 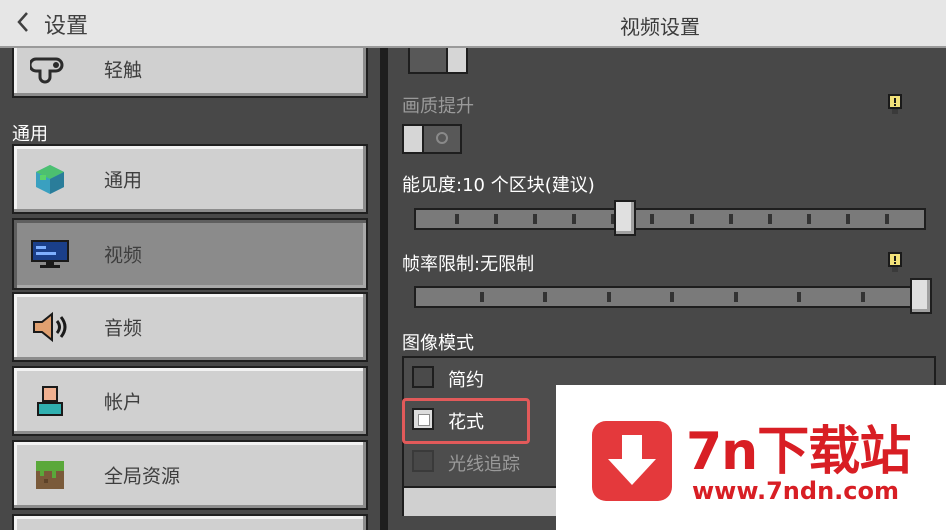 I want to click on quality-upgrade-label: 画质提升, so click(x=438, y=106).